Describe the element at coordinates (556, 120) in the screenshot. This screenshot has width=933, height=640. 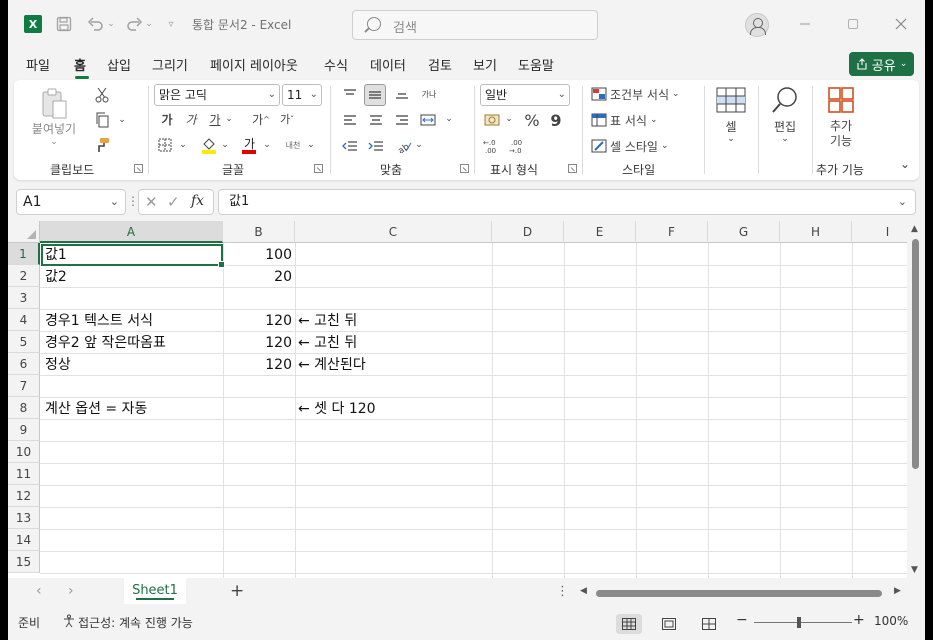
I see `comma-style-button: 9` at that location.